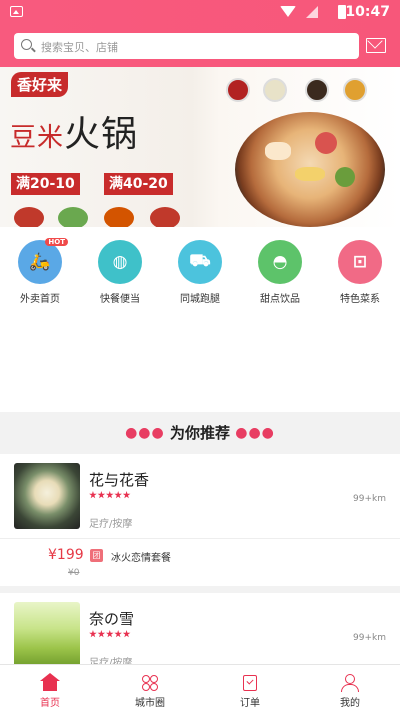 The width and height of the screenshot is (400, 711). I want to click on banner-promo-2: 满40-20, so click(138, 184).